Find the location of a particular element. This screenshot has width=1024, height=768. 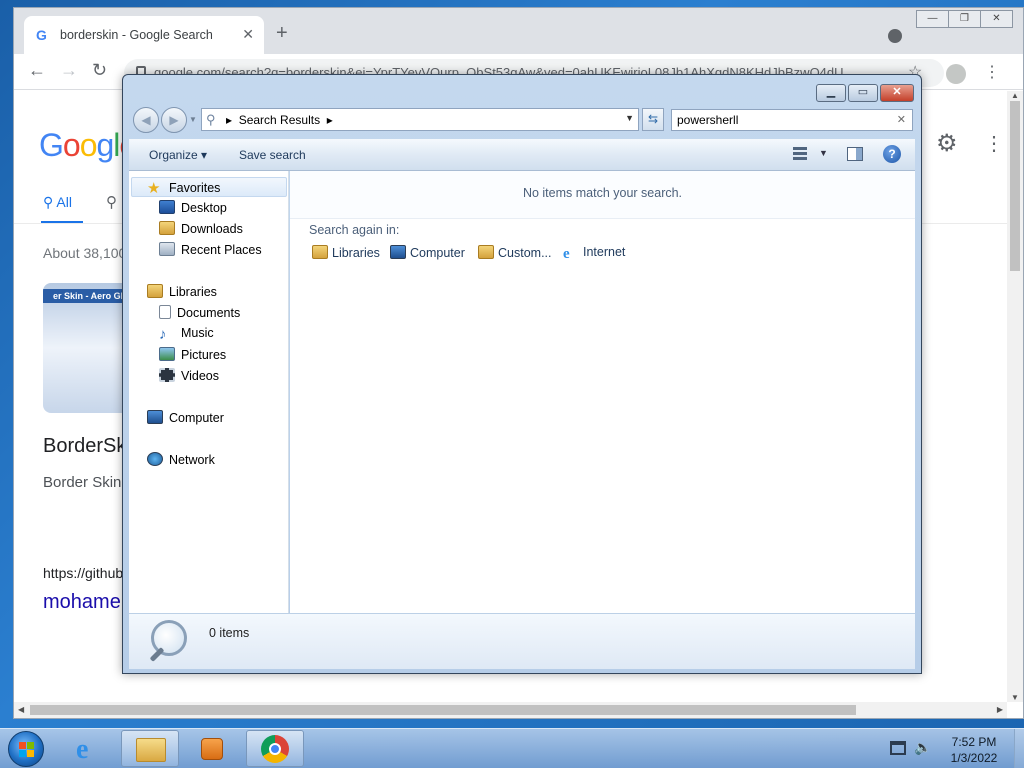

pictures-icon is located at coordinates (167, 354).